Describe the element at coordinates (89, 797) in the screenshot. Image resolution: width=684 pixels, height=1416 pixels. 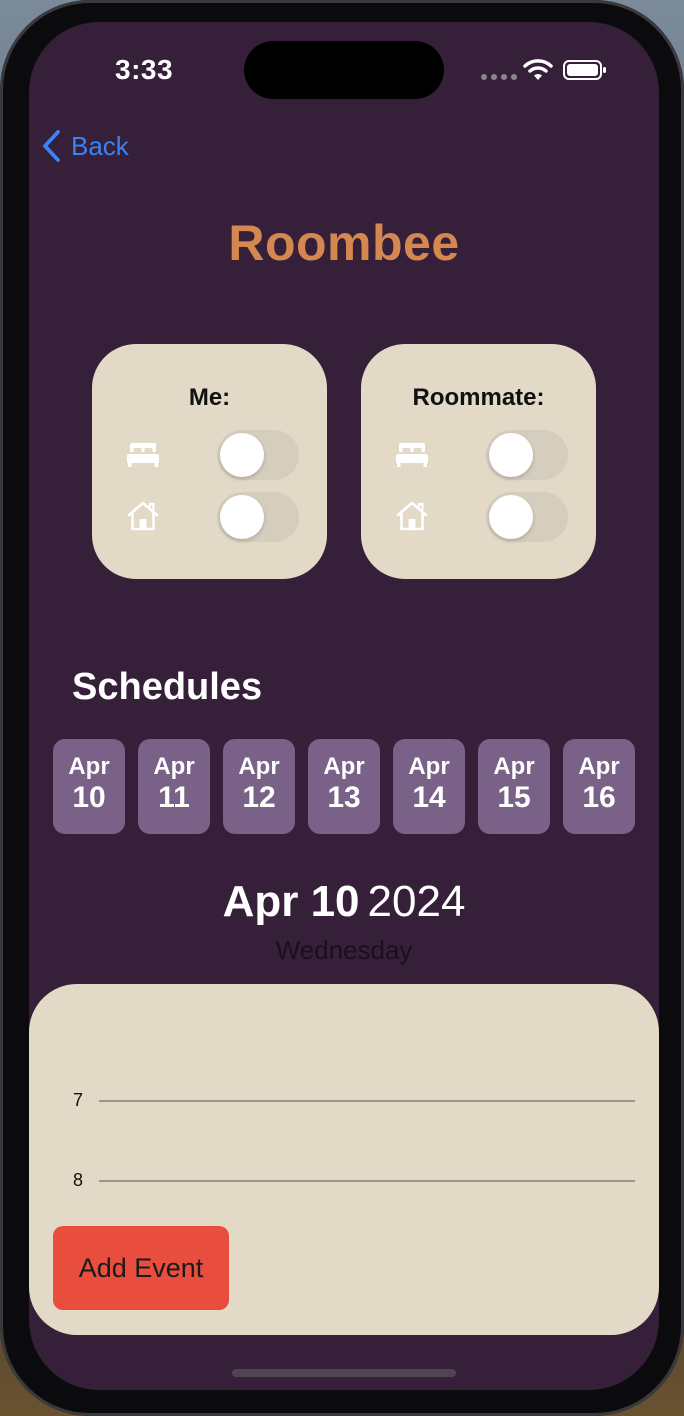
I see `date-chip-day: 10` at that location.